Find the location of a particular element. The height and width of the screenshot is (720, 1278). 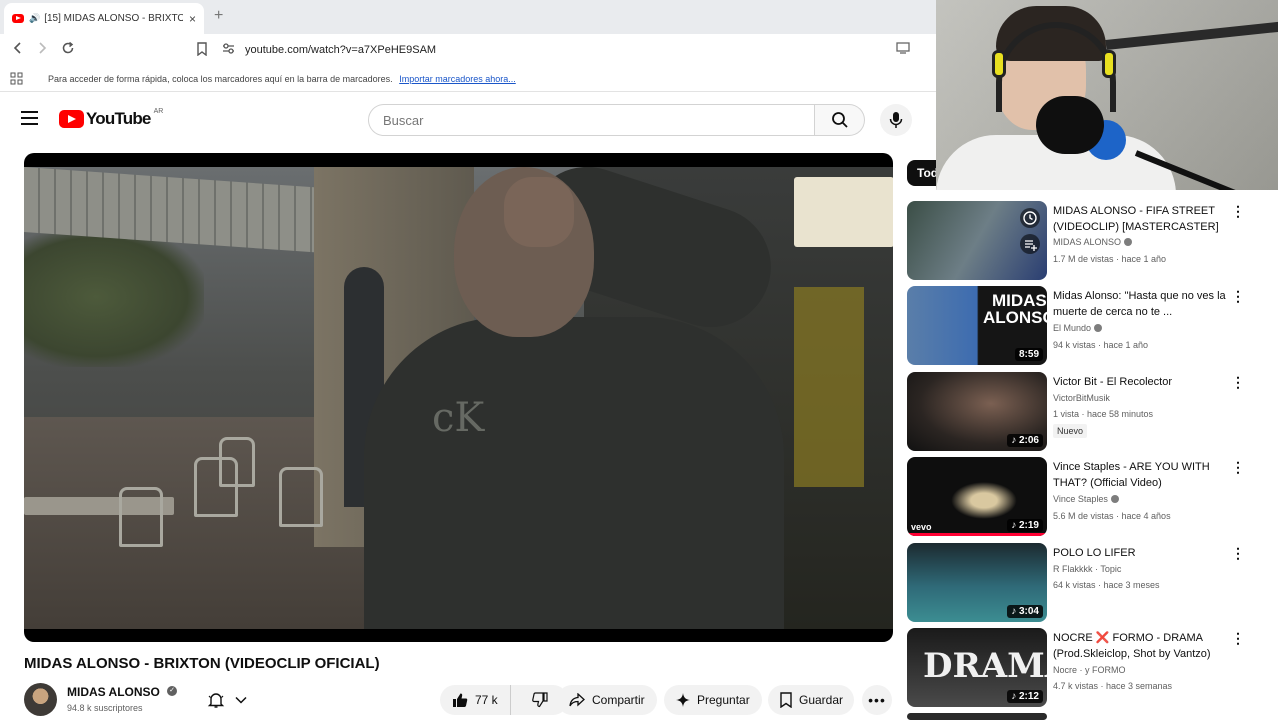

recommendation-meta: 64 k vistas · hace 3 meses is located at coordinates (1106, 585).